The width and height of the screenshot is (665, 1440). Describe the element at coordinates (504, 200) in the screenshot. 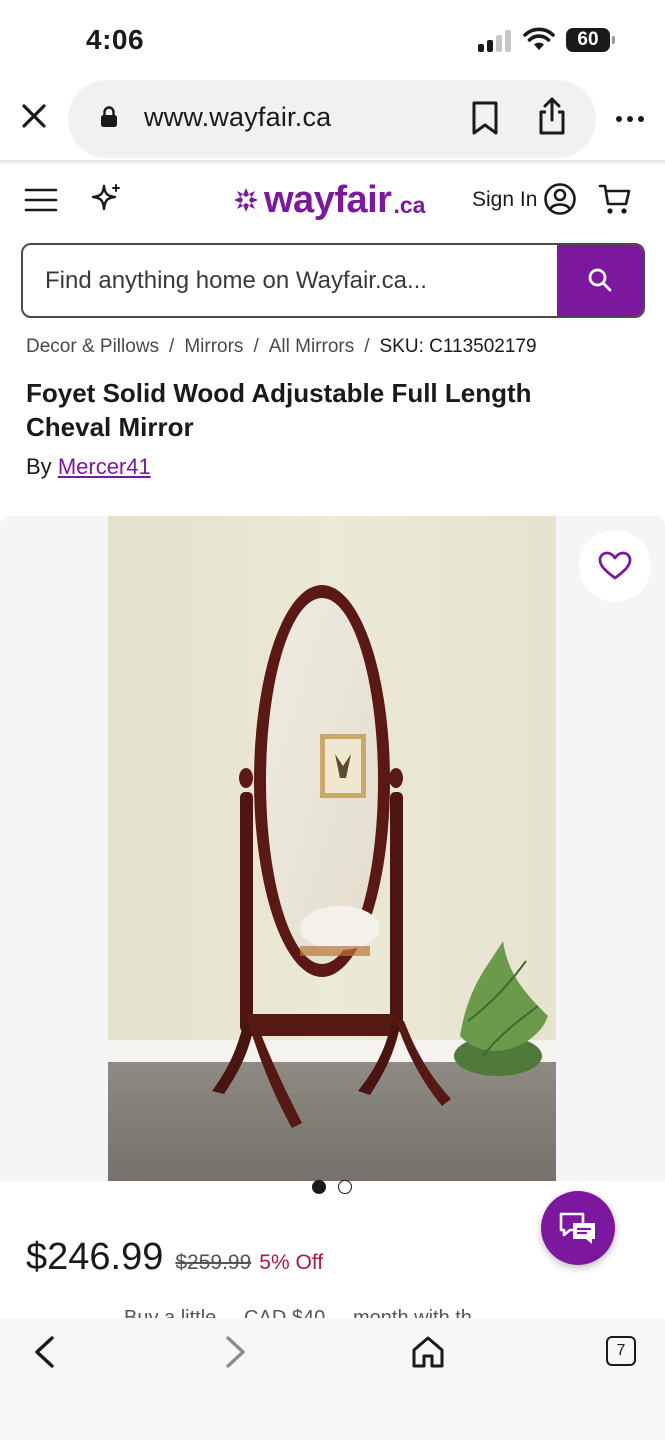

I see `sign-in-link: Sign In` at that location.